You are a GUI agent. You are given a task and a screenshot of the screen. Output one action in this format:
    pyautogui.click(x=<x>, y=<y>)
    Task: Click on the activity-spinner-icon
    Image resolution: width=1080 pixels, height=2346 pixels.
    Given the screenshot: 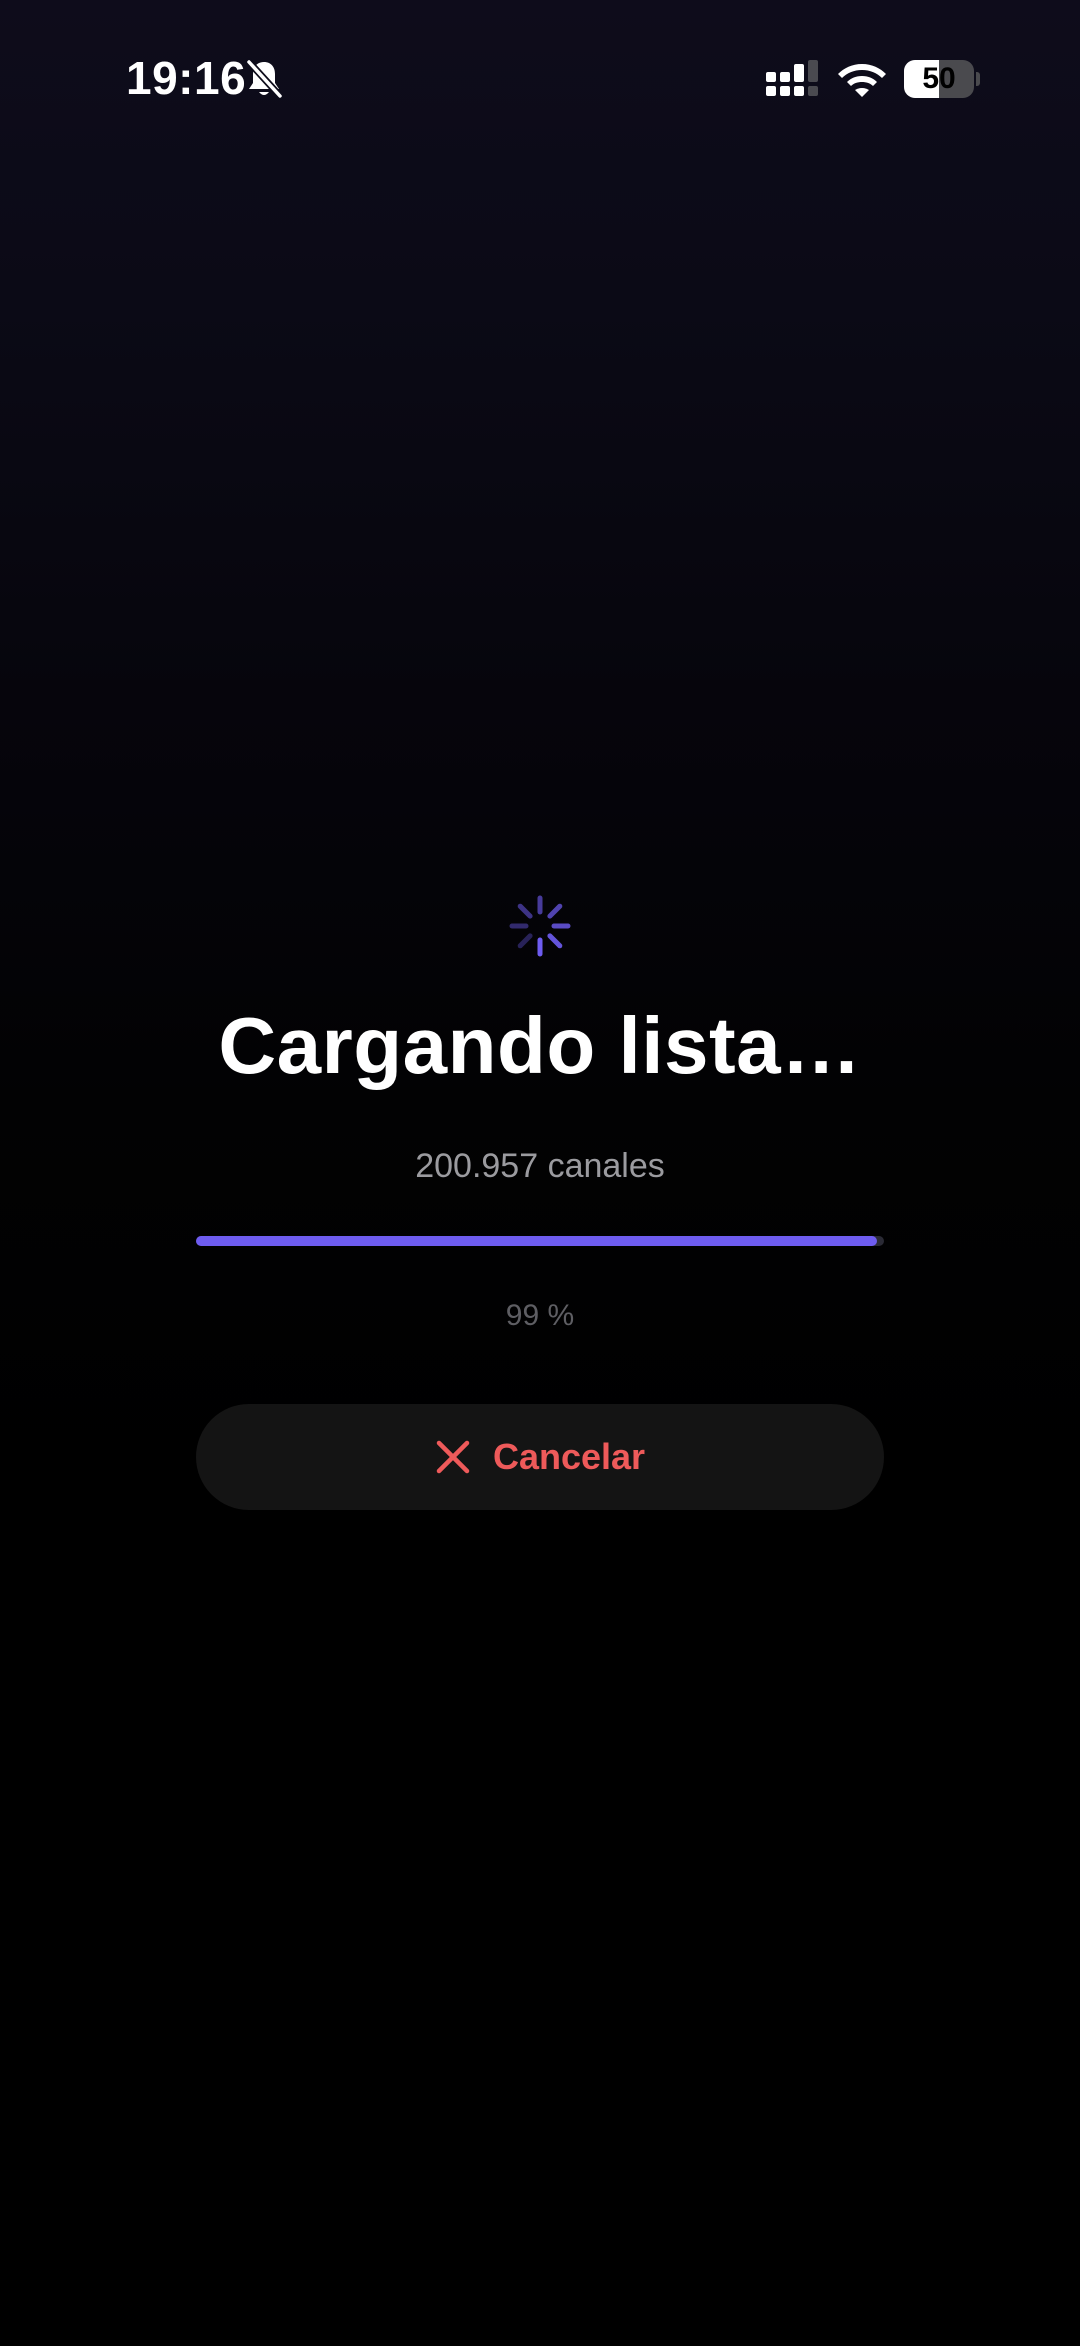 What is the action you would take?
    pyautogui.click(x=540, y=926)
    